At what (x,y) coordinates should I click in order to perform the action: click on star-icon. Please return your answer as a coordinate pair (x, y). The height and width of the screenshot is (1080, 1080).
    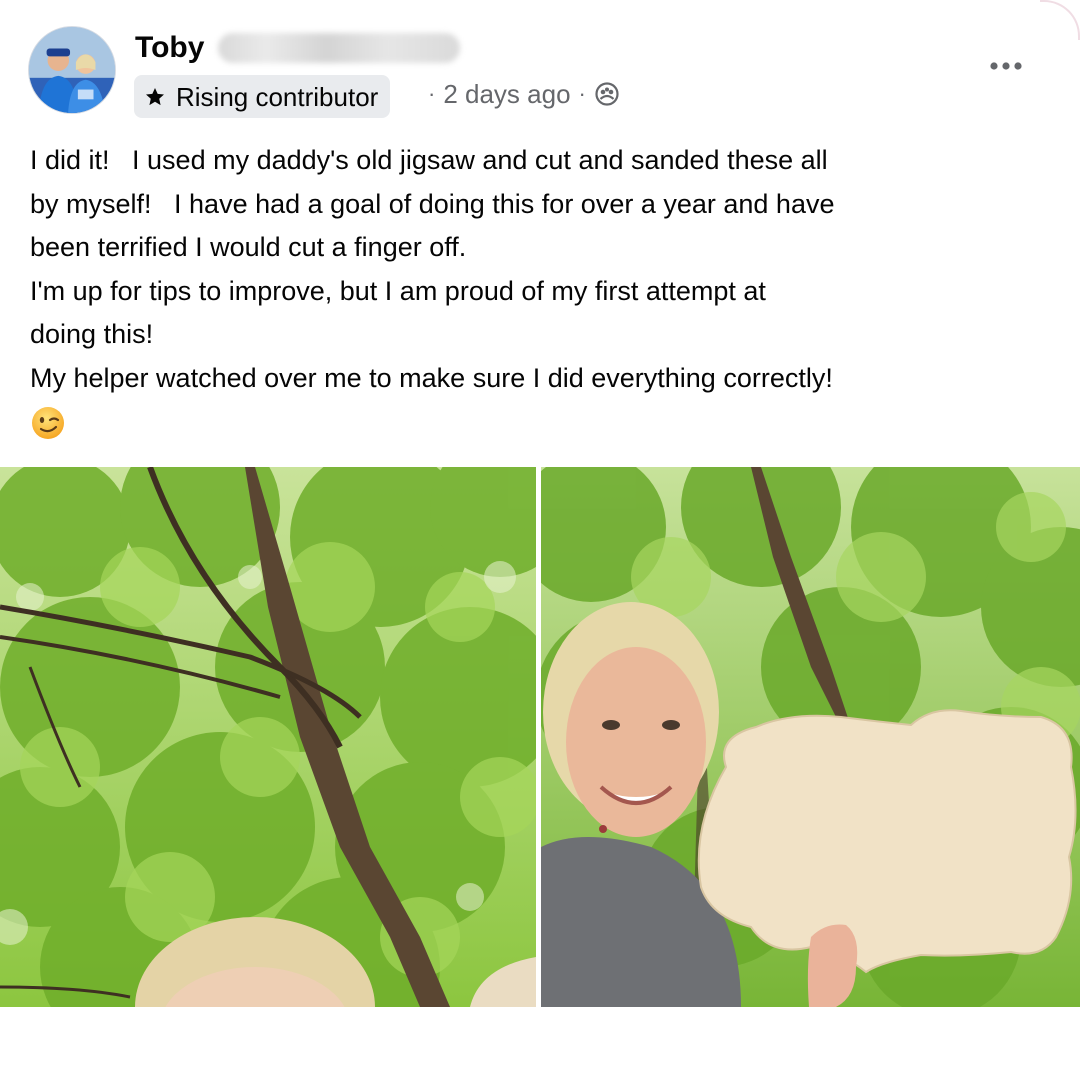
    Looking at the image, I should click on (155, 96).